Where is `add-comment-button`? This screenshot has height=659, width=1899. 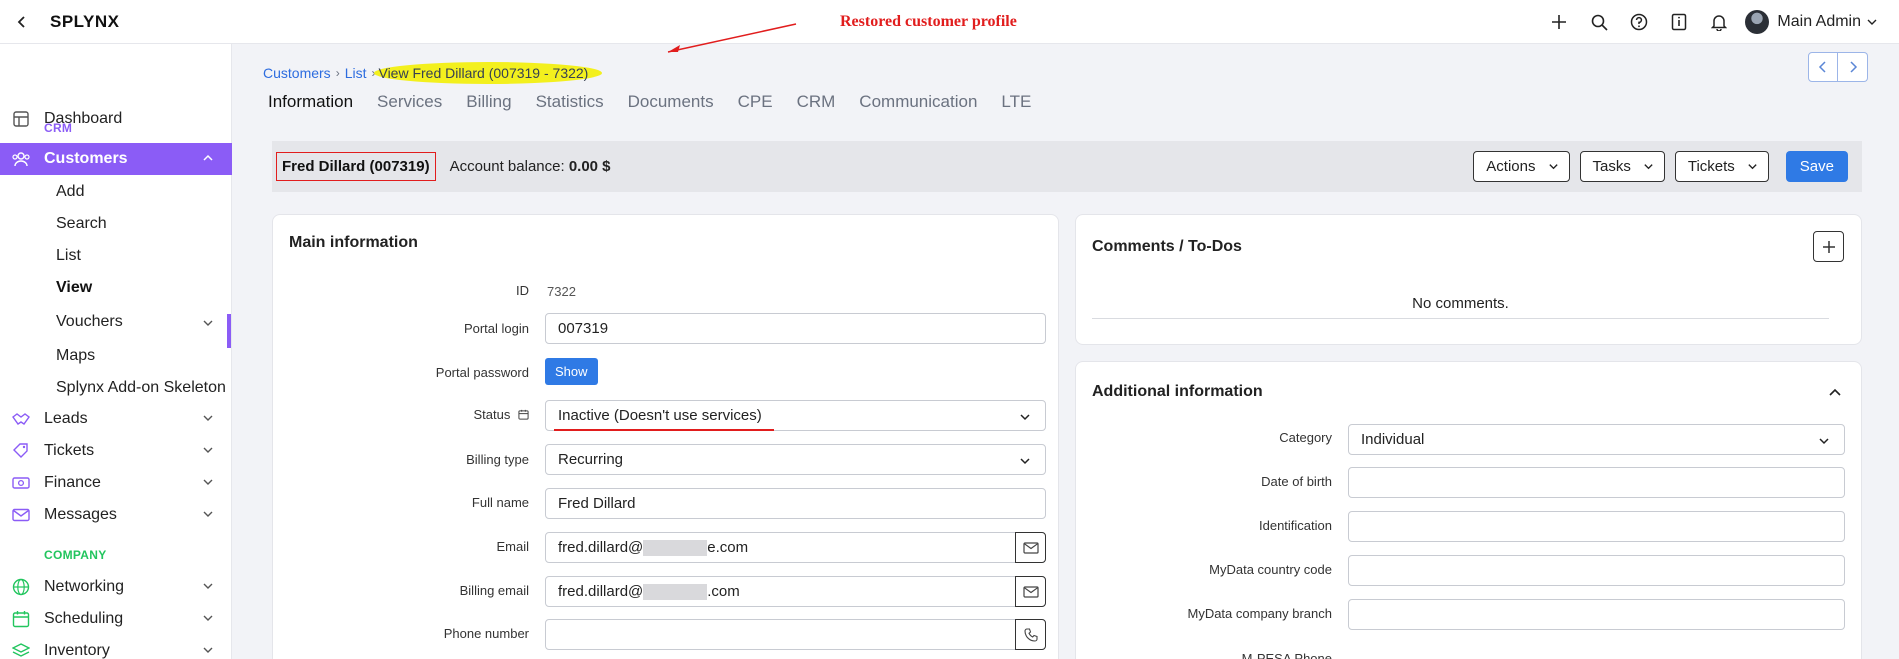 add-comment-button is located at coordinates (1828, 246).